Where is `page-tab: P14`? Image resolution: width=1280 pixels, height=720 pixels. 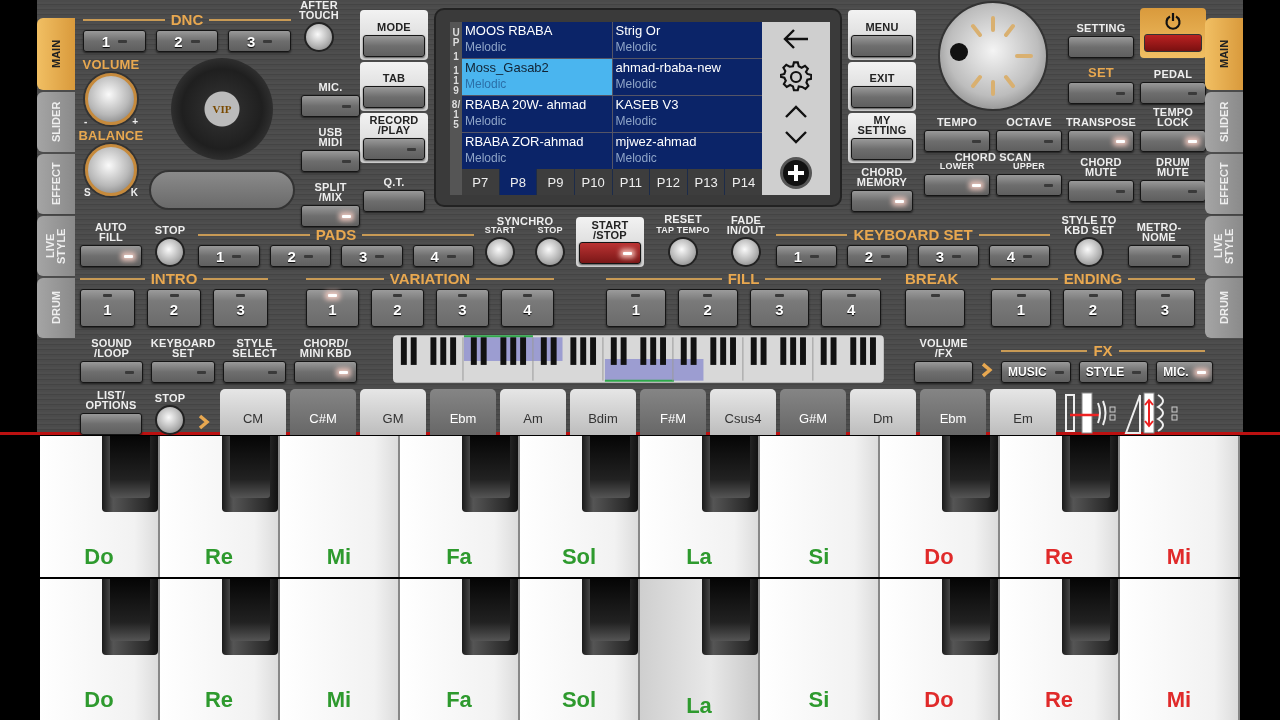
page-tab: P14 is located at coordinates (743, 182).